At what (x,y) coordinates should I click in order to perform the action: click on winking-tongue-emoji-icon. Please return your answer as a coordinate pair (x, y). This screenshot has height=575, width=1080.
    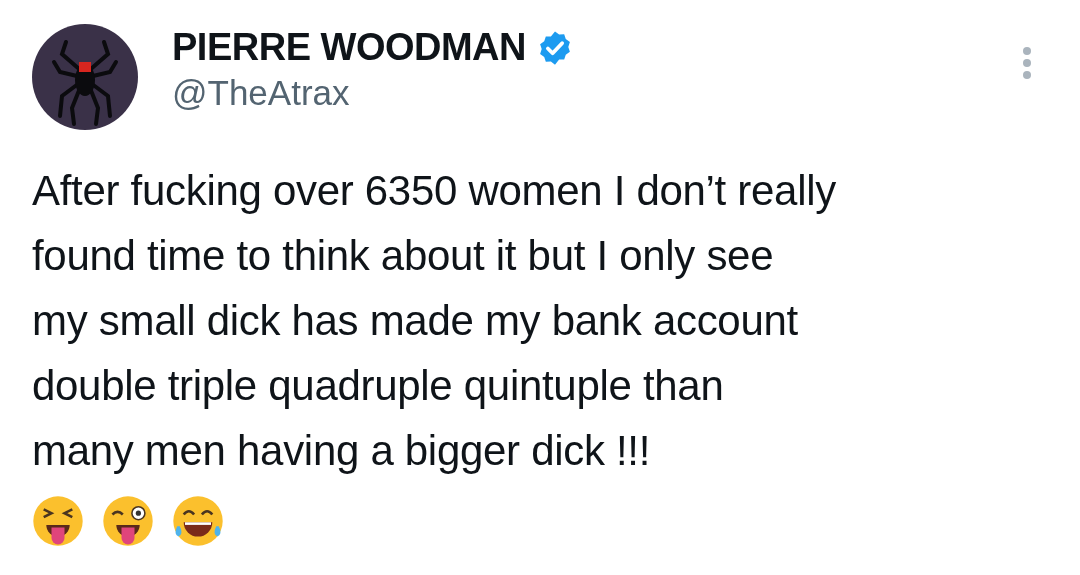
    Looking at the image, I should click on (128, 521).